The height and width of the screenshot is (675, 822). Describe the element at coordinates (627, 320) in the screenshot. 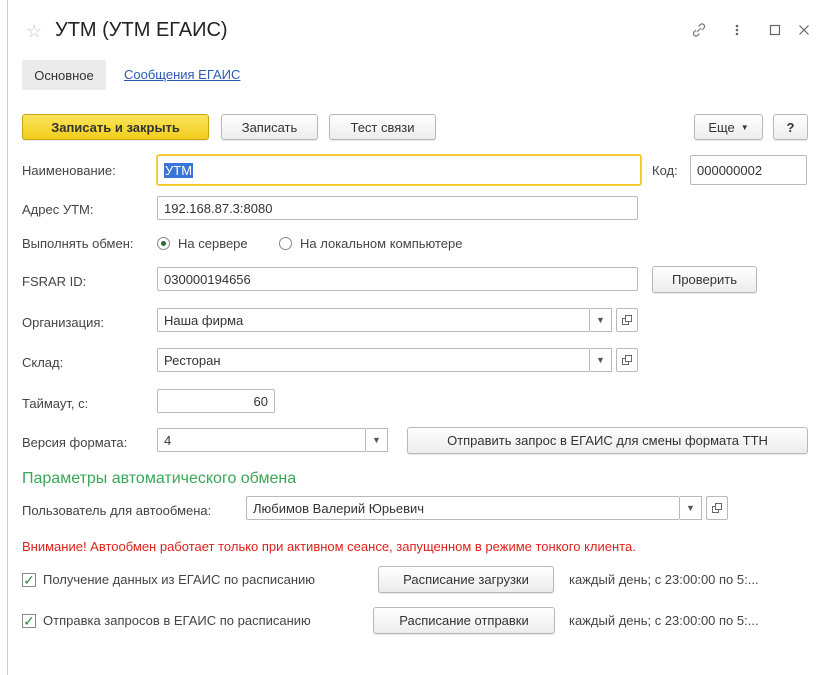

I see `org-open-icon` at that location.